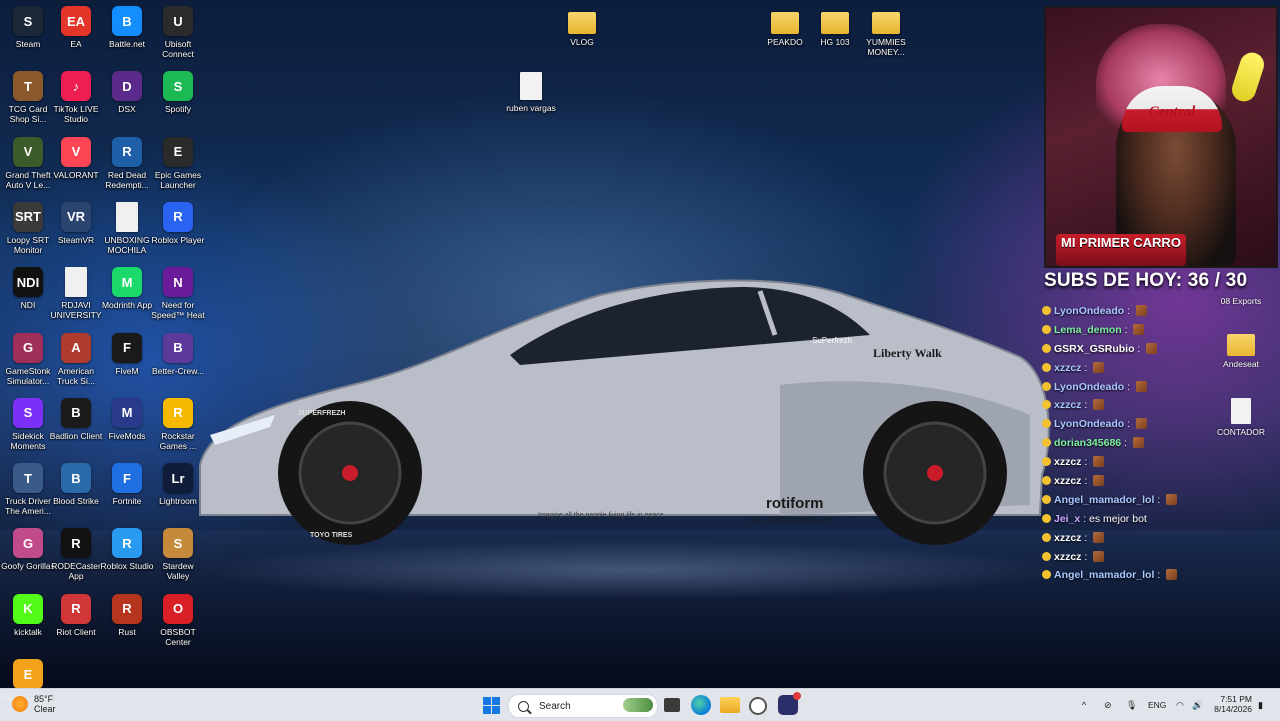 This screenshot has width=1280, height=721. What do you see at coordinates (28, 347) in the screenshot?
I see `app-icon: G` at bounding box center [28, 347].